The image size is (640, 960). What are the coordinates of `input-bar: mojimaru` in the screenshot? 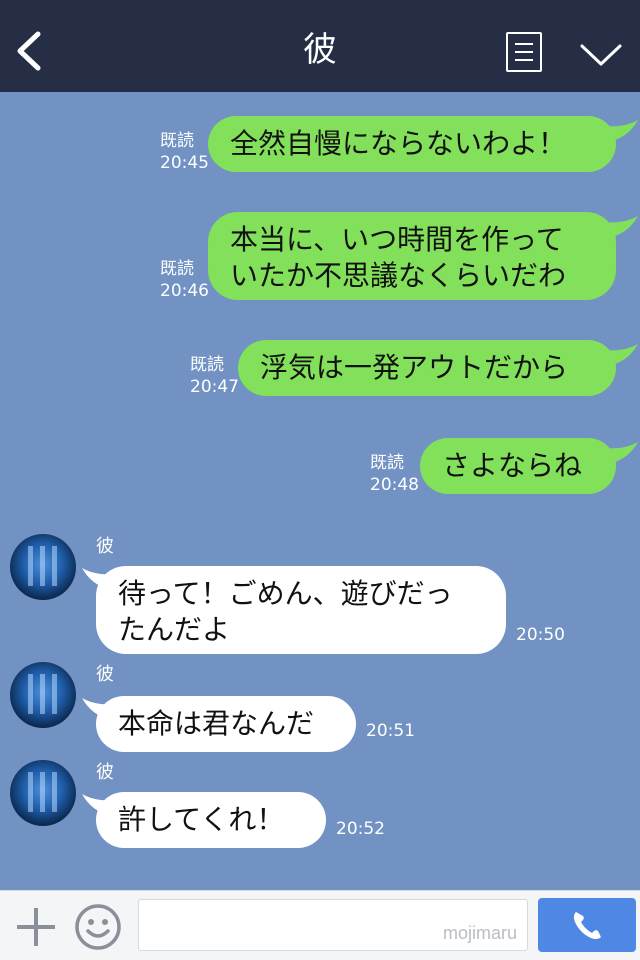 It's located at (320, 925).